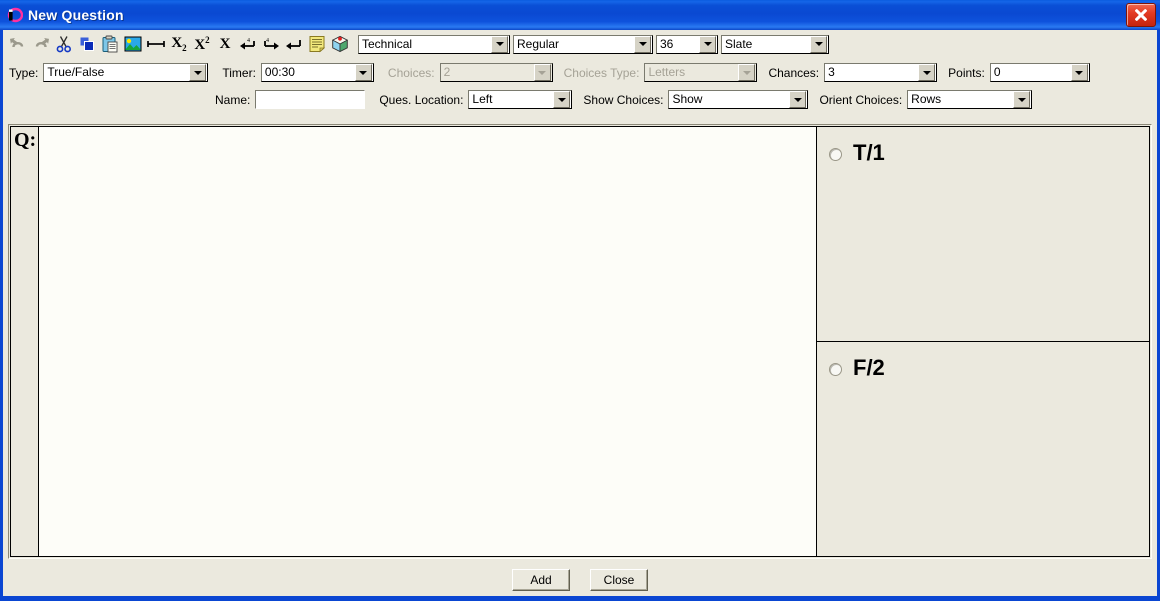  What do you see at coordinates (541, 580) in the screenshot?
I see `add-button: Add` at bounding box center [541, 580].